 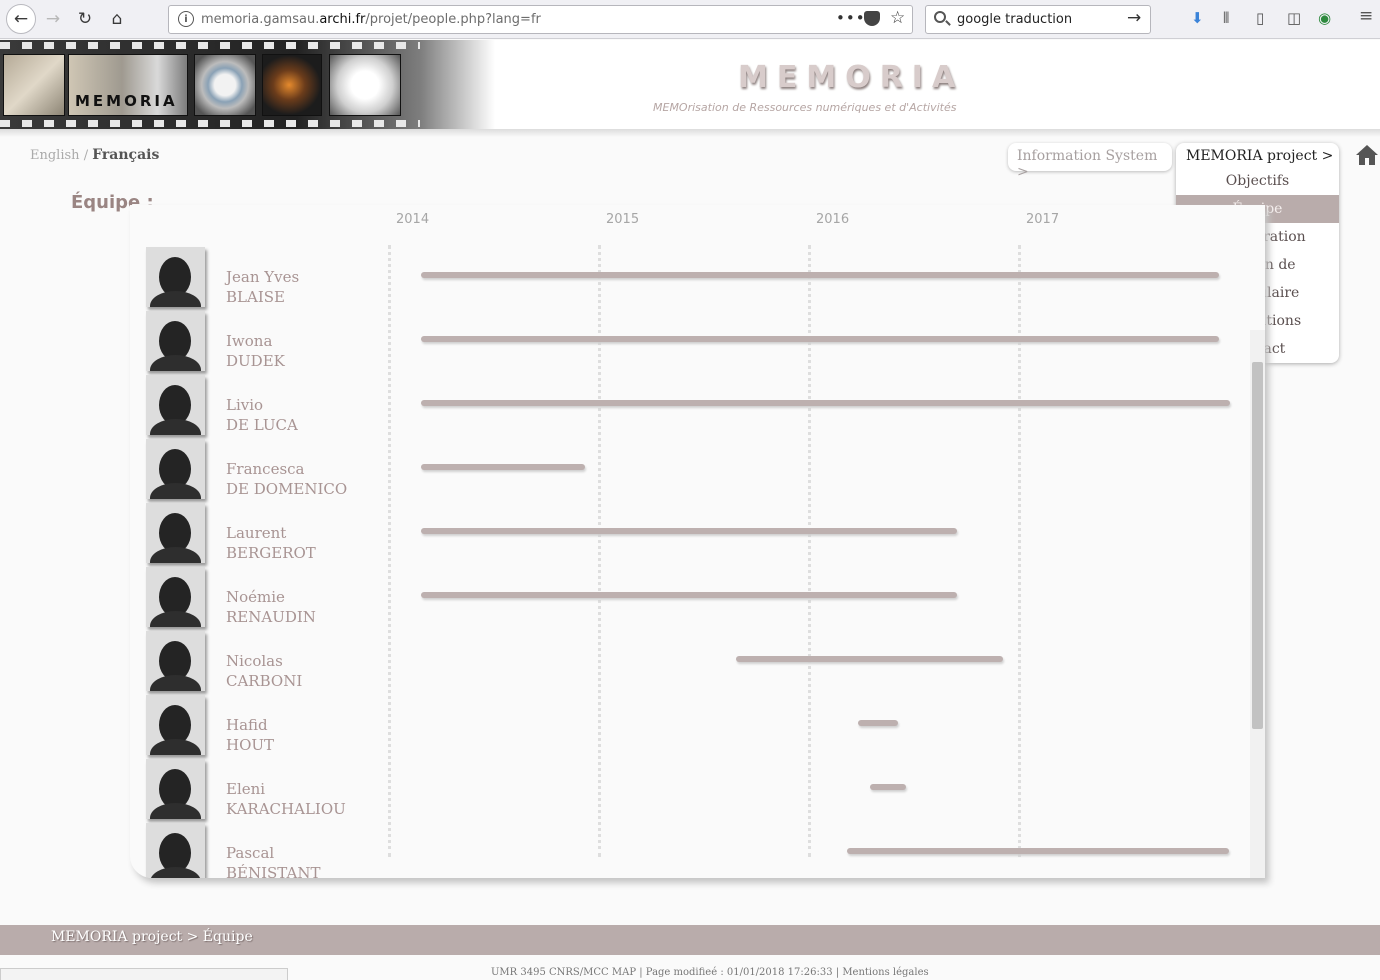 I want to click on person-last-name: DE LUCA, so click(x=262, y=425).